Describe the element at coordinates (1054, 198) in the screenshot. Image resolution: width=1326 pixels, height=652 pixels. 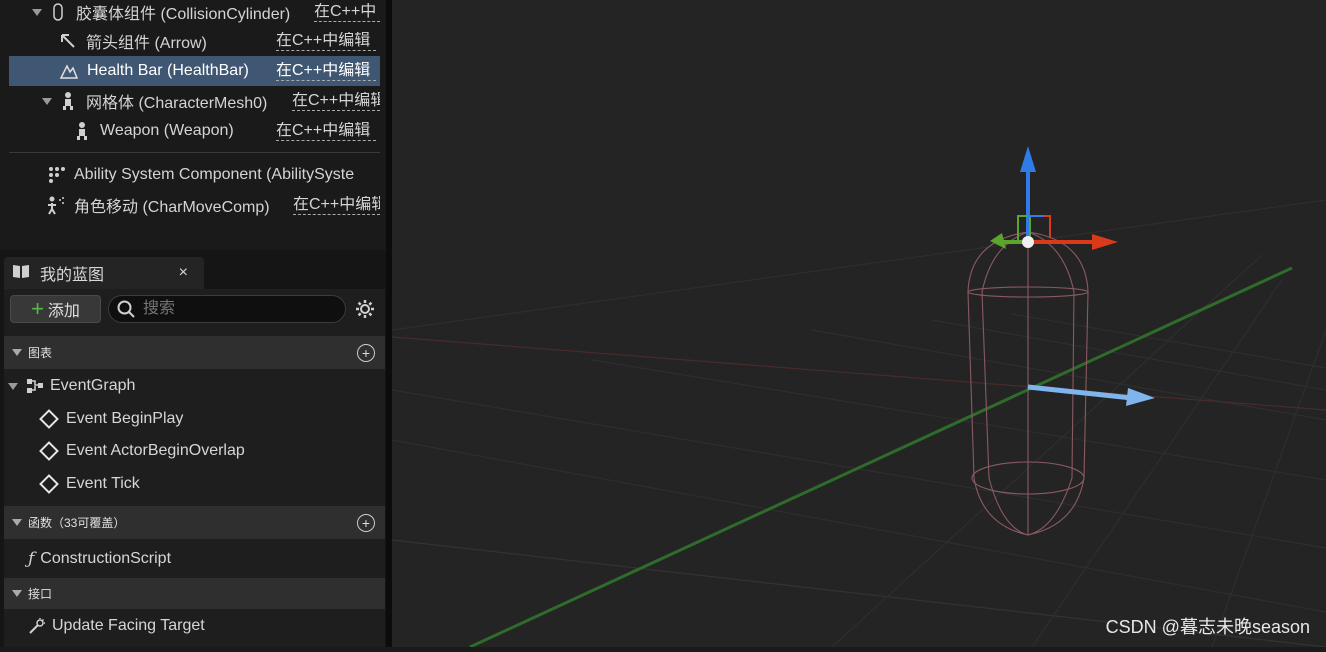
I see `transform-gizmo` at that location.